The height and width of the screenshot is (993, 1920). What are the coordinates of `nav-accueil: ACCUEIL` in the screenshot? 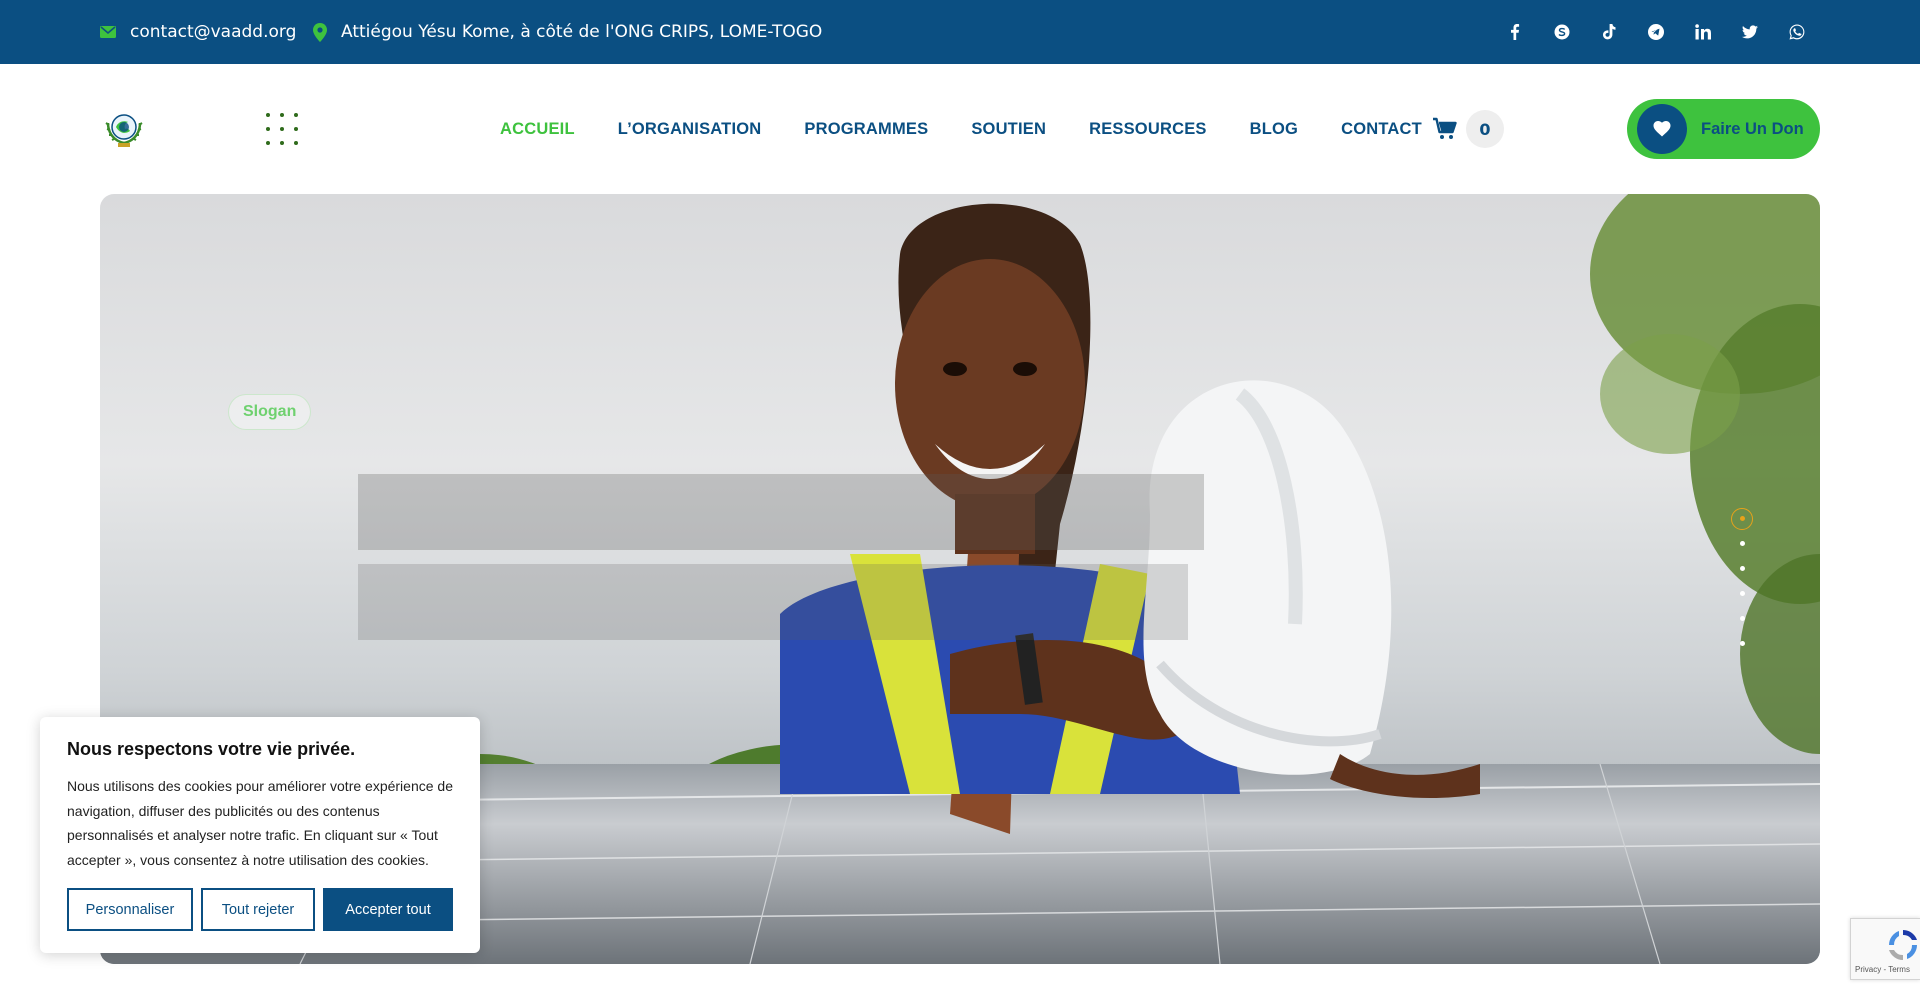 It's located at (537, 129).